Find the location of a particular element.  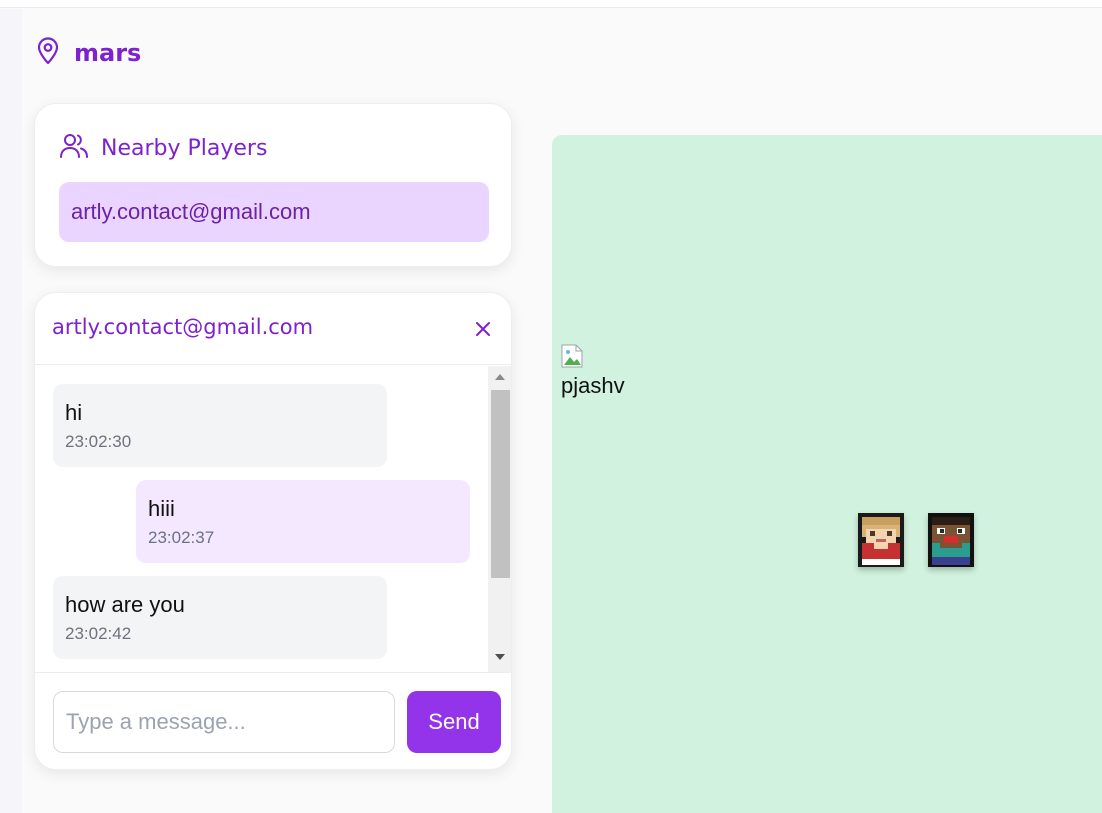

nearby-players-card: Nearby Players artly.contact@gmail.com is located at coordinates (273, 185).